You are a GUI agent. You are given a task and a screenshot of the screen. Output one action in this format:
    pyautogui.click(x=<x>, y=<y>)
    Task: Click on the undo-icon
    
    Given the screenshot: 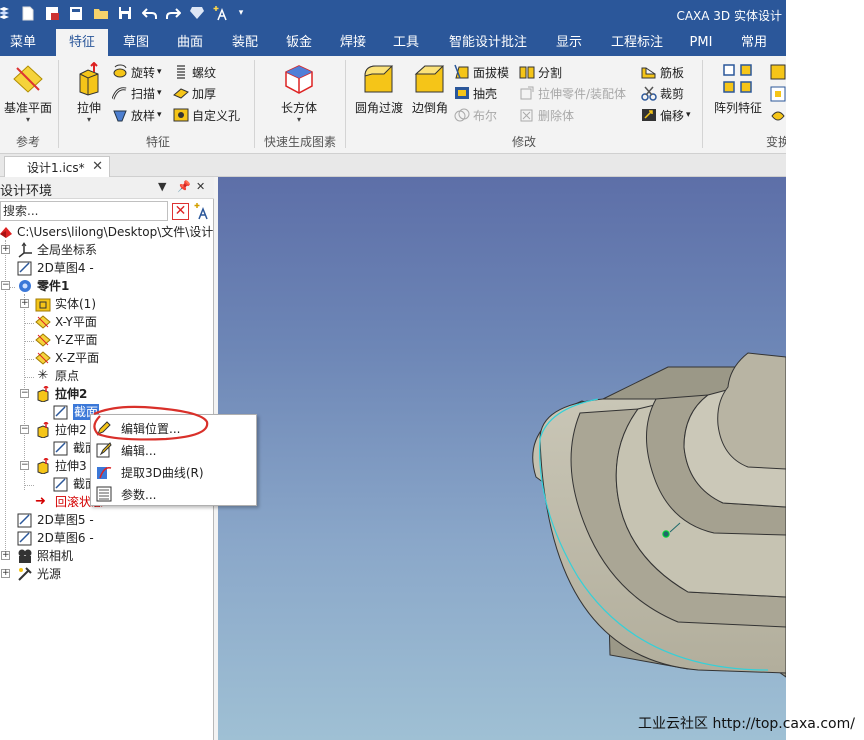 What is the action you would take?
    pyautogui.click(x=149, y=13)
    